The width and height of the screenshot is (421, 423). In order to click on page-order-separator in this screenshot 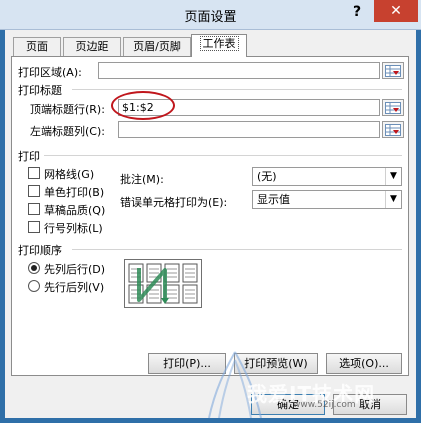, I will do `click(237, 249)`.